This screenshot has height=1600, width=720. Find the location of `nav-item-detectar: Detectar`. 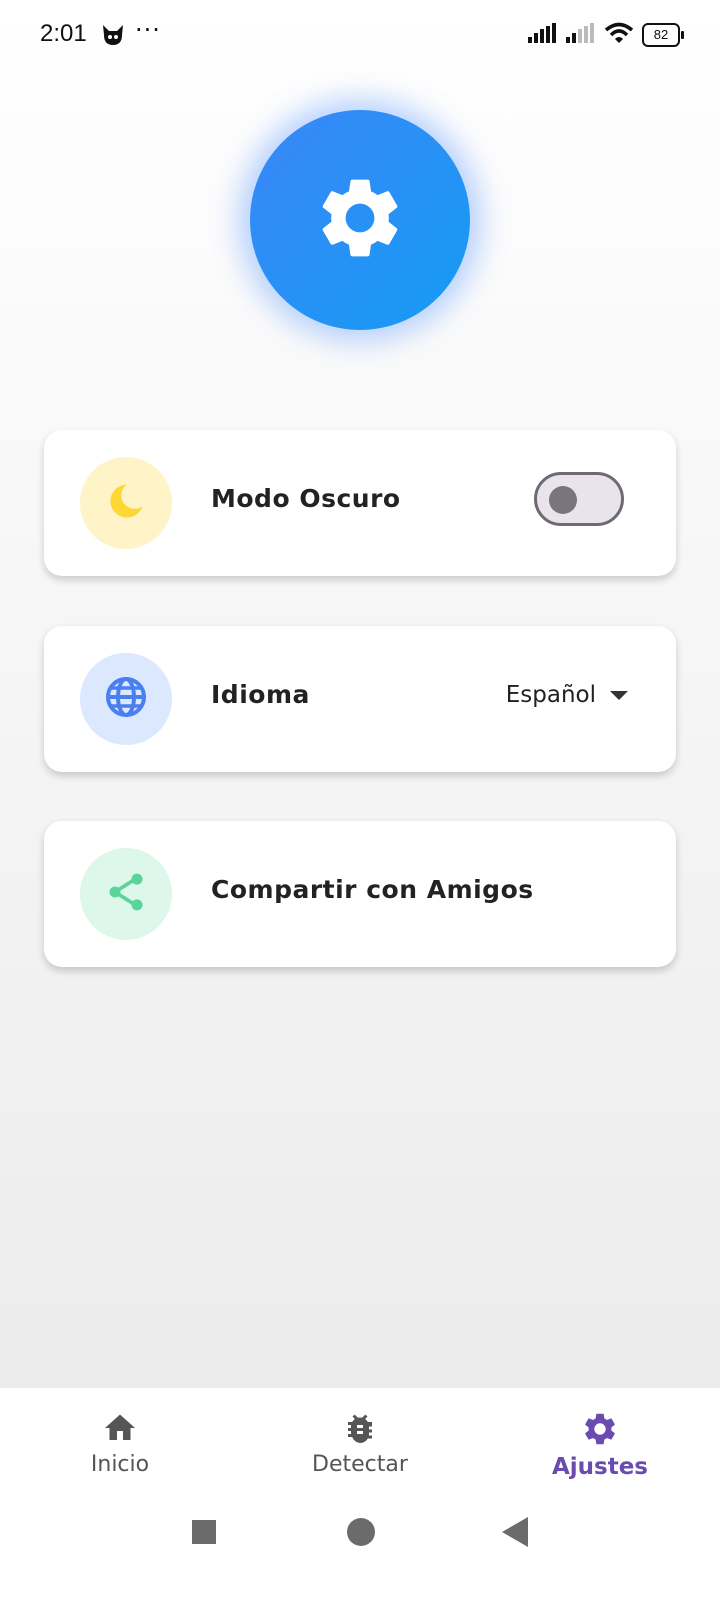

nav-item-detectar: Detectar is located at coordinates (360, 1443).